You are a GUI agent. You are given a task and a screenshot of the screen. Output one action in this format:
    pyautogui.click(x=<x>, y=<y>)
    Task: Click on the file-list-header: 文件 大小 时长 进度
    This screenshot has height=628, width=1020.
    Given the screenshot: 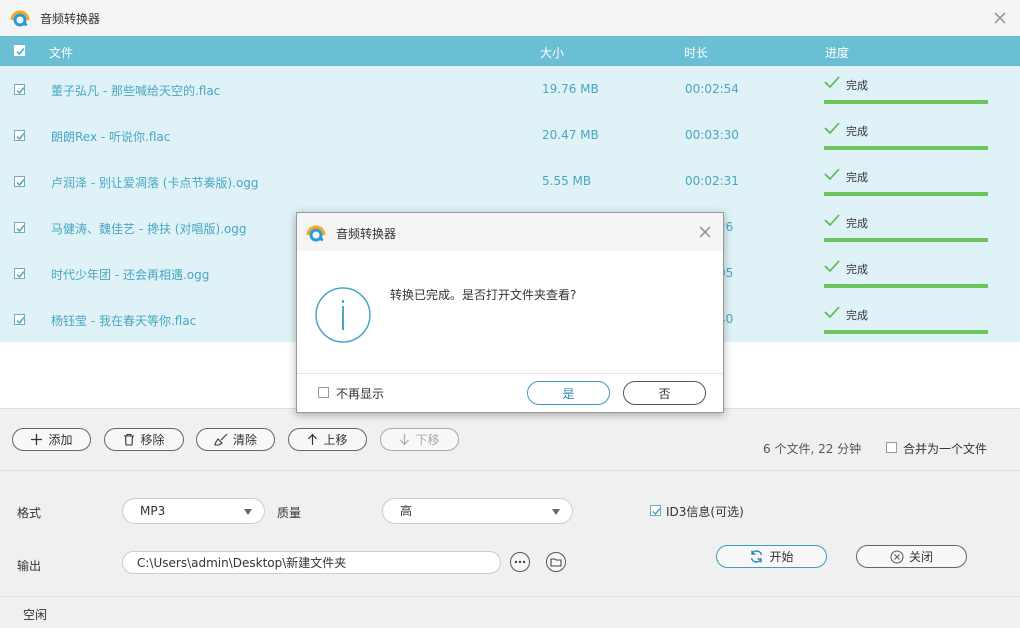 What is the action you would take?
    pyautogui.click(x=510, y=51)
    